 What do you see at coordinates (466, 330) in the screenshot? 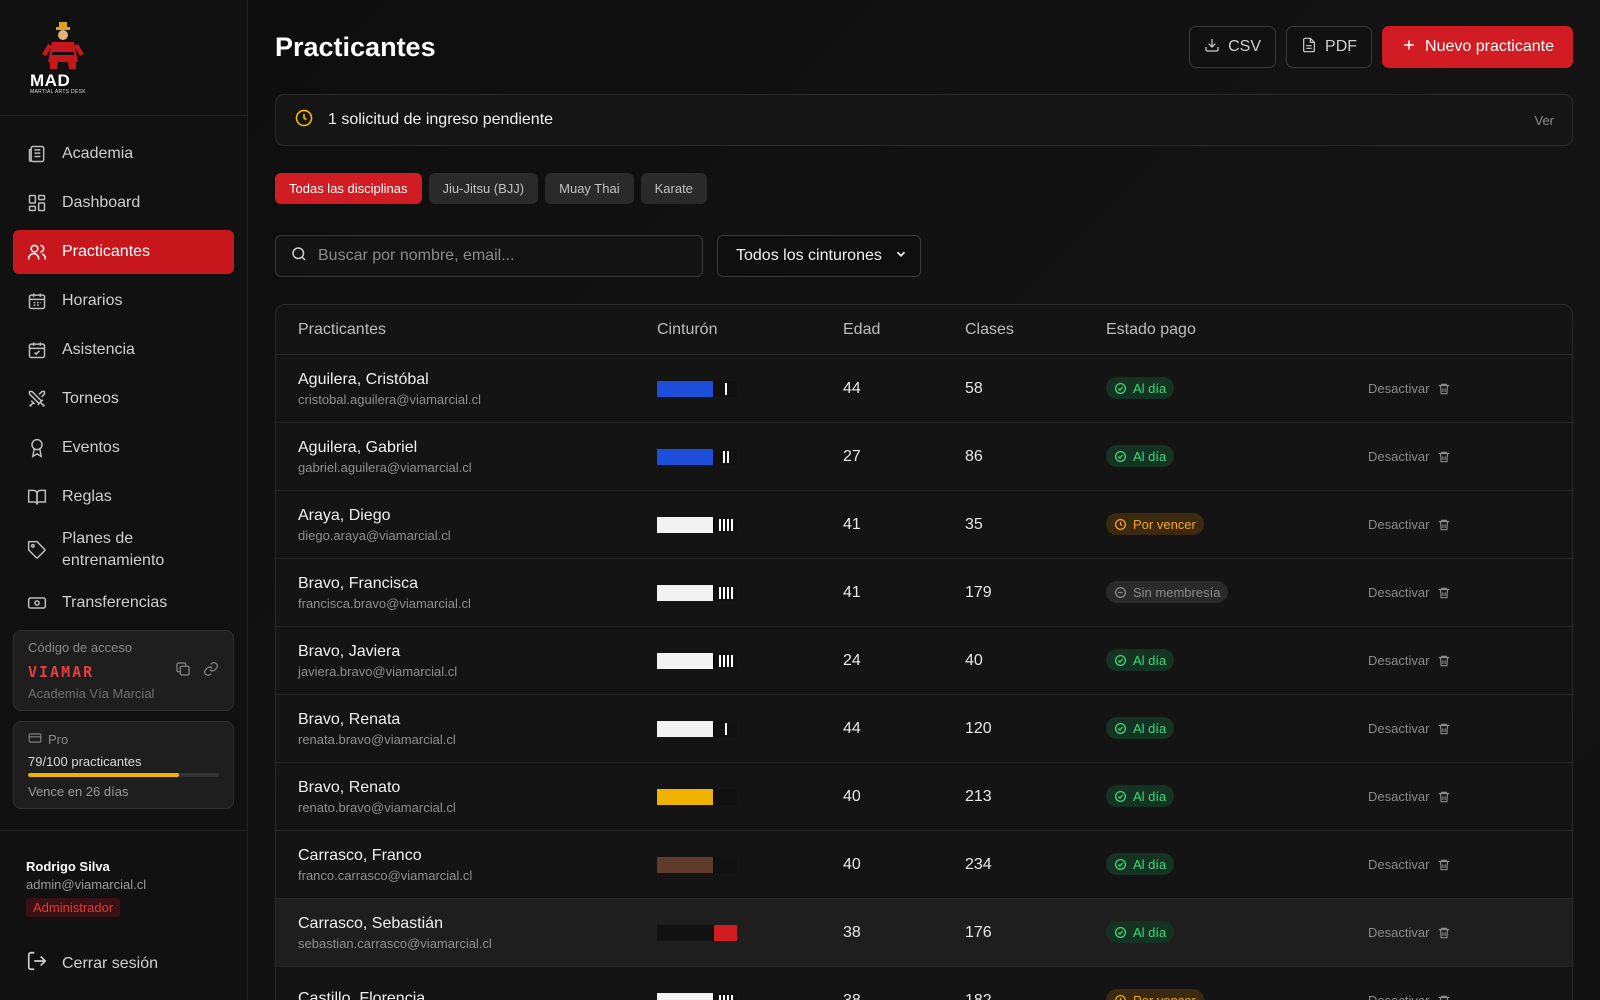
I see `column-header-name: Practicantes` at bounding box center [466, 330].